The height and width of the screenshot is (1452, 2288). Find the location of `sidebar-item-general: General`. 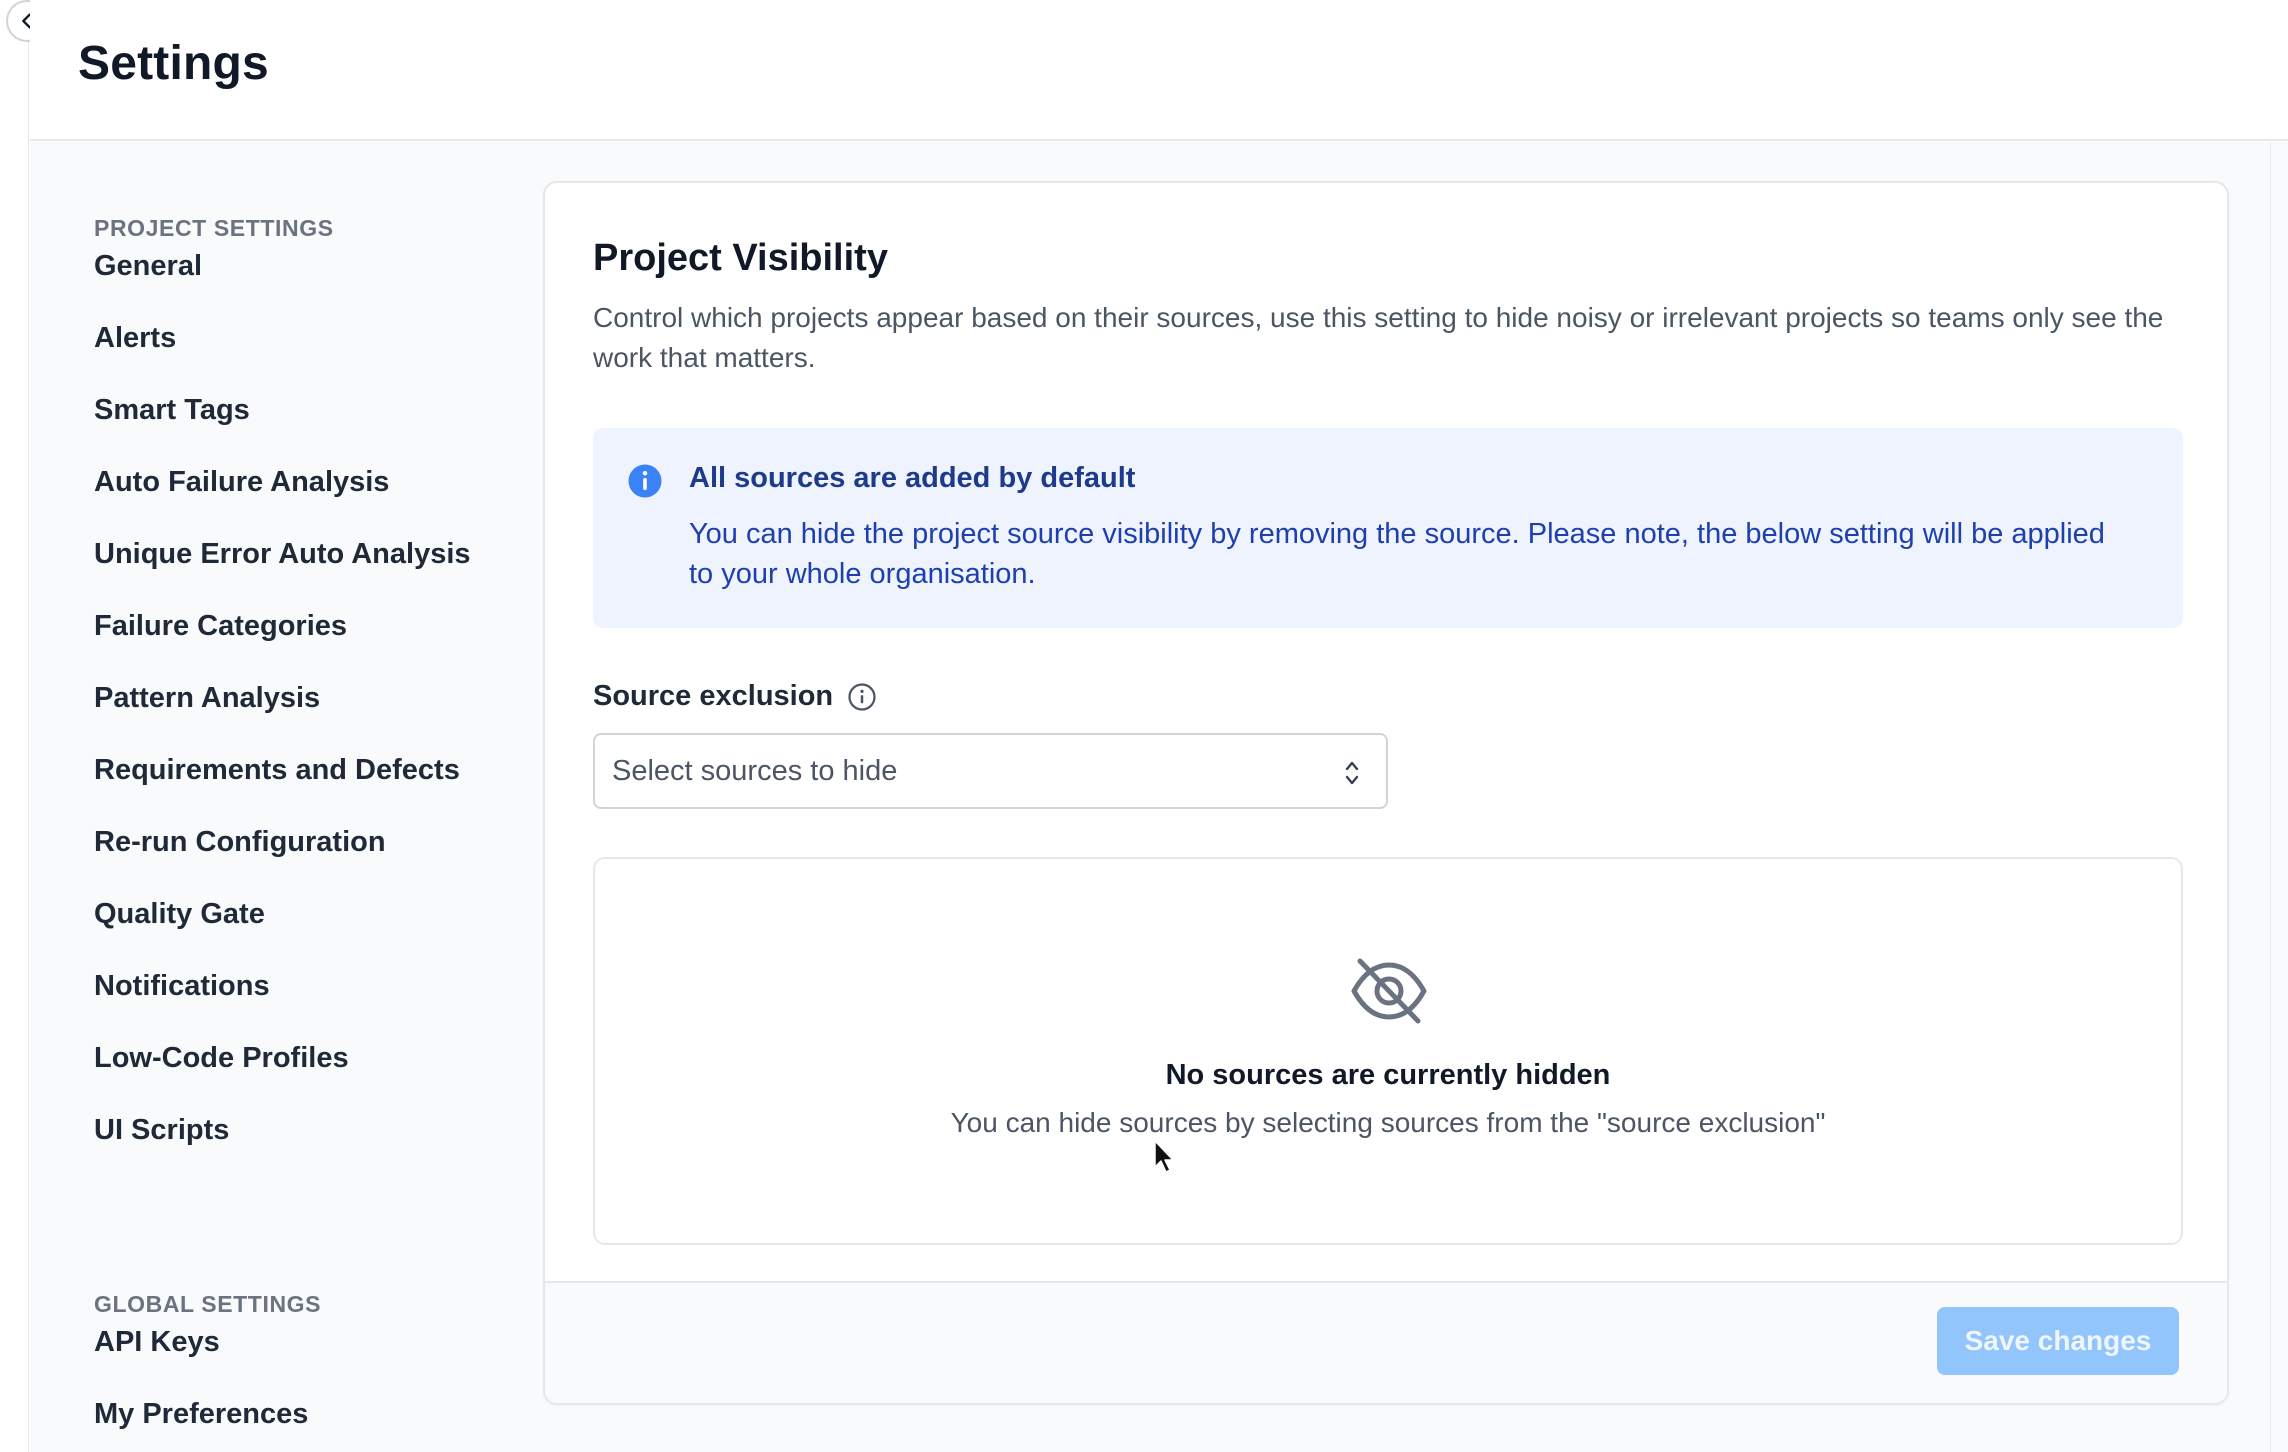

sidebar-item-general: General is located at coordinates (304, 284).